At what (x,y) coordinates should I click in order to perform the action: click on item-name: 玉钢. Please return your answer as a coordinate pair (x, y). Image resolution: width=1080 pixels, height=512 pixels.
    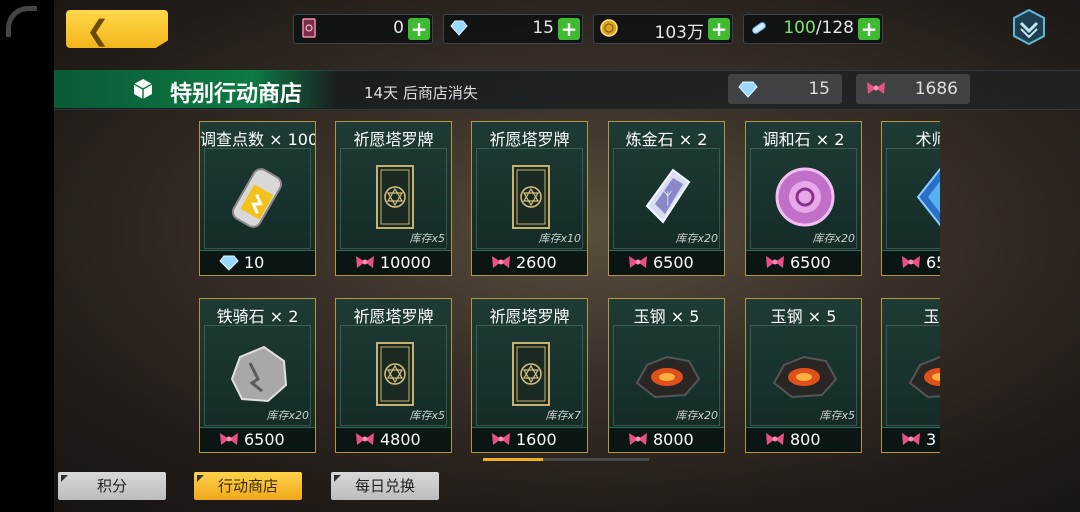
    Looking at the image, I should click on (931, 316).